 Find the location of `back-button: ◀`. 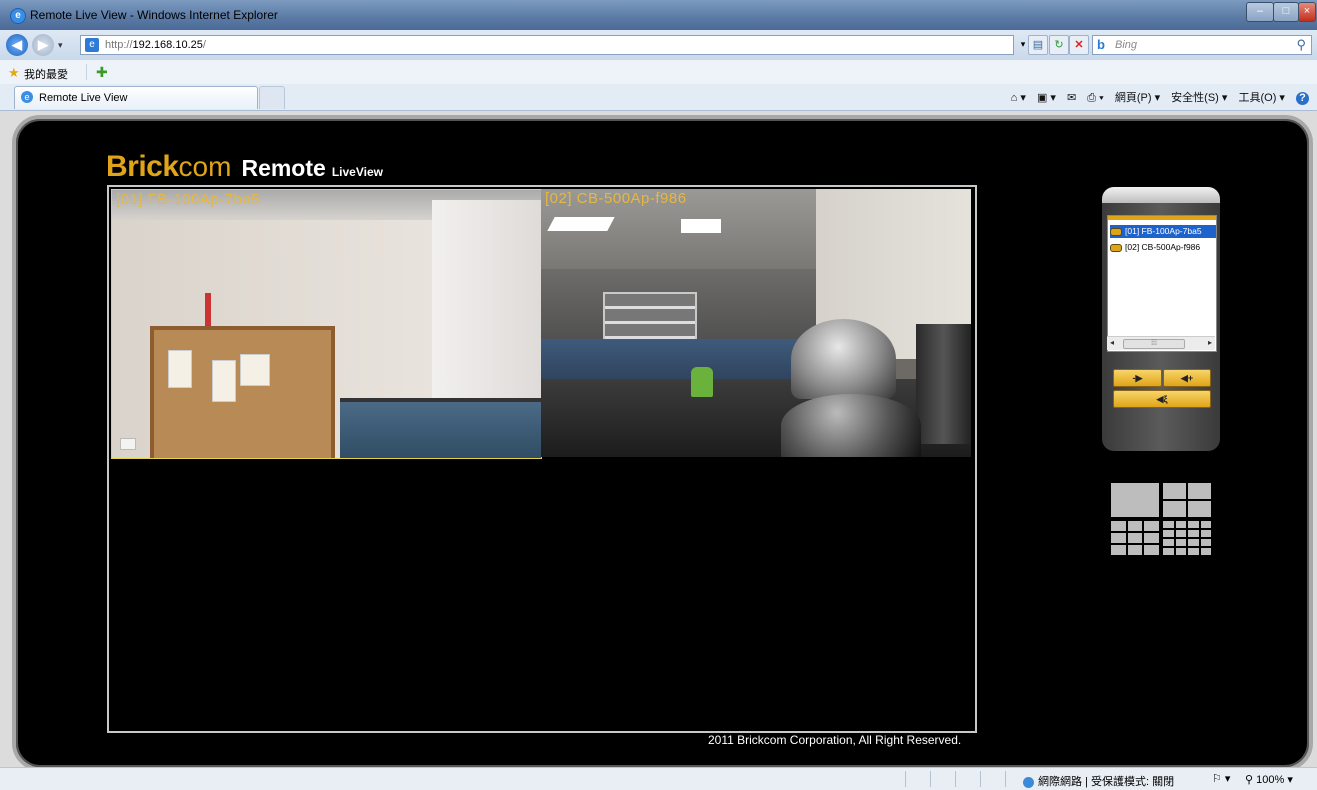

back-button: ◀ is located at coordinates (17, 45).